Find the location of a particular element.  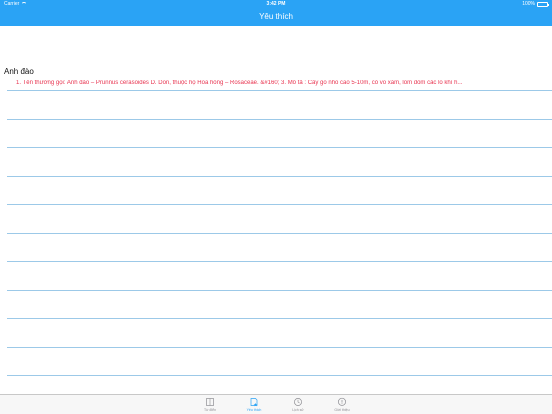

tab-history-label: Lịch sử is located at coordinates (298, 410).